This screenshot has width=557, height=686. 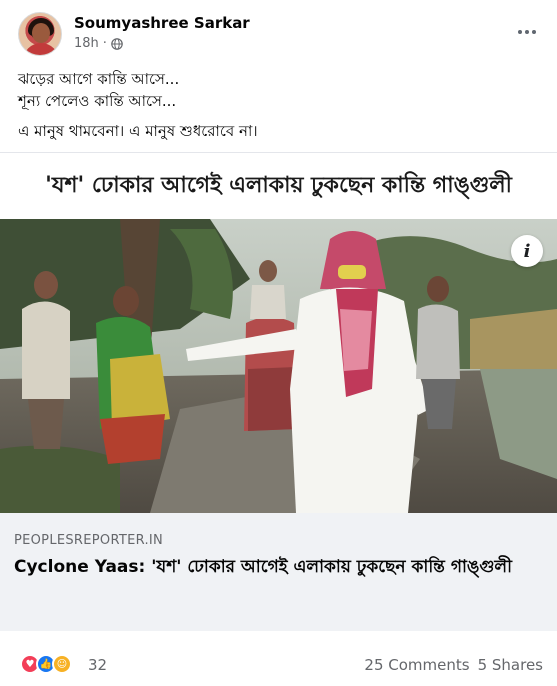 I want to click on info-icon: i, so click(x=527, y=251).